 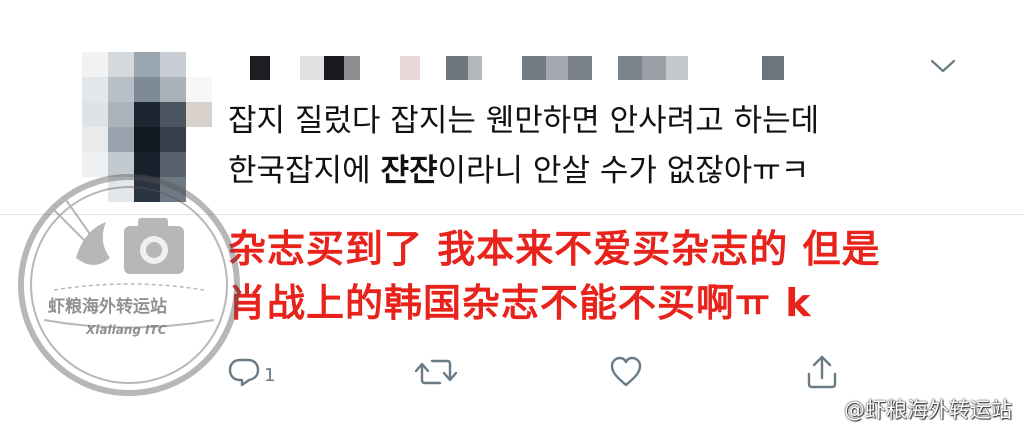 What do you see at coordinates (409, 171) in the screenshot?
I see `korean-line-2-bold: 쟌쟌` at bounding box center [409, 171].